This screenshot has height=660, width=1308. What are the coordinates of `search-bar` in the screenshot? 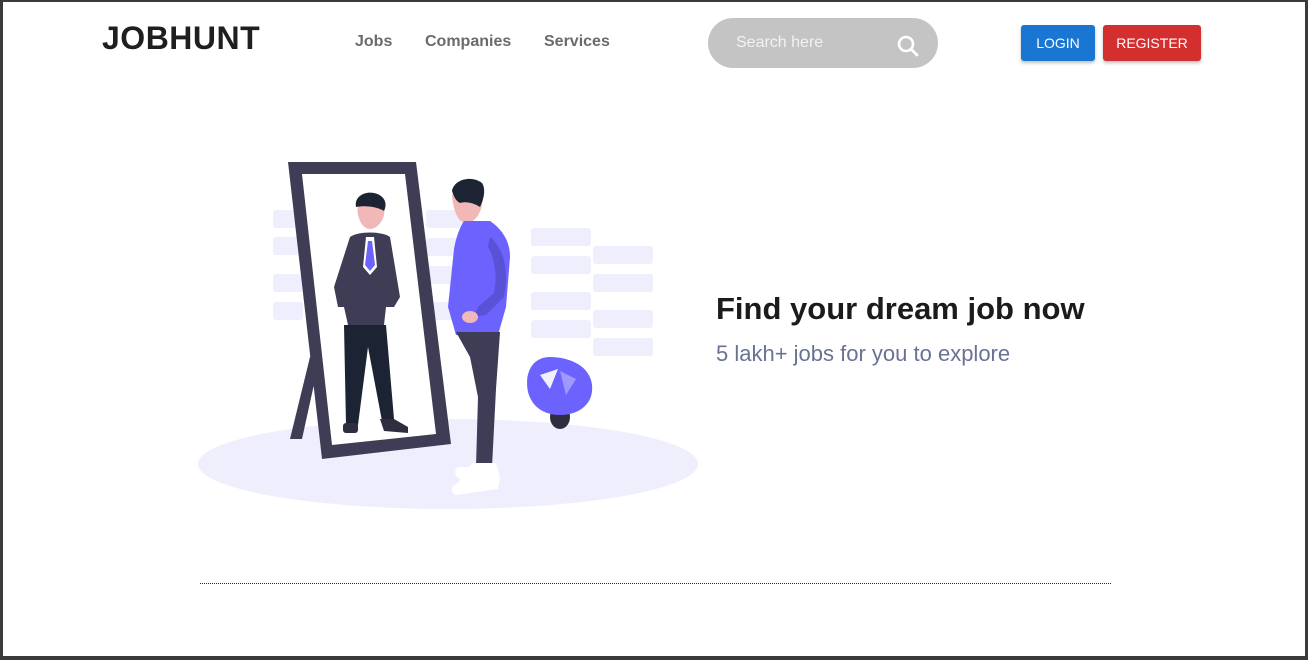 It's located at (823, 43).